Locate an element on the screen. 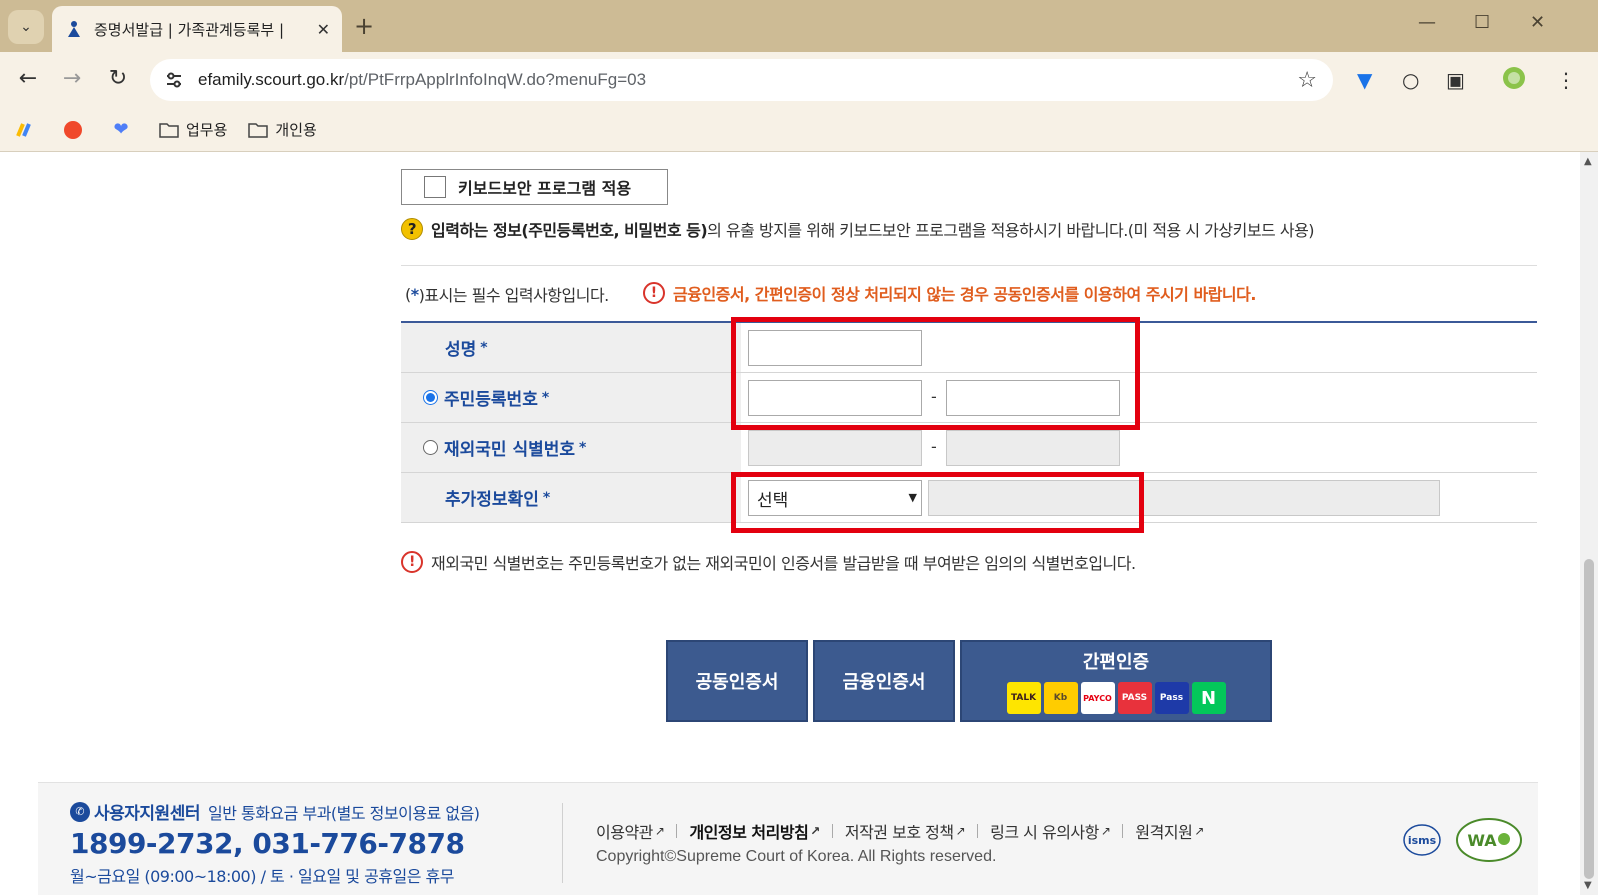 The image size is (1598, 895). question-icon: ? is located at coordinates (412, 229).